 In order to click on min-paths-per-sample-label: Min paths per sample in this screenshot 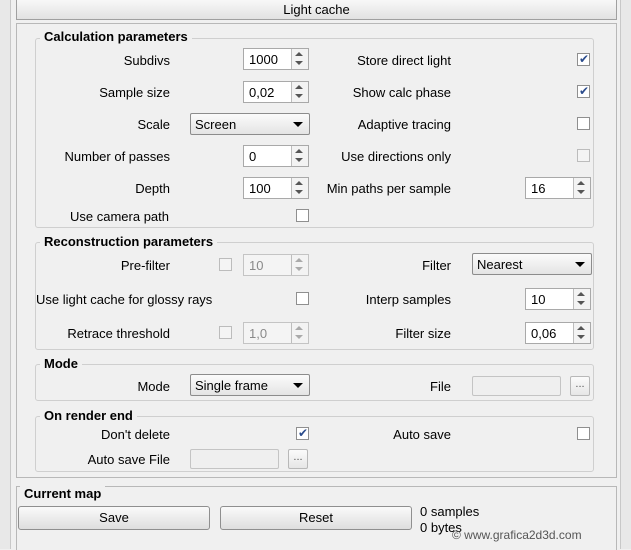, I will do `click(388, 188)`.